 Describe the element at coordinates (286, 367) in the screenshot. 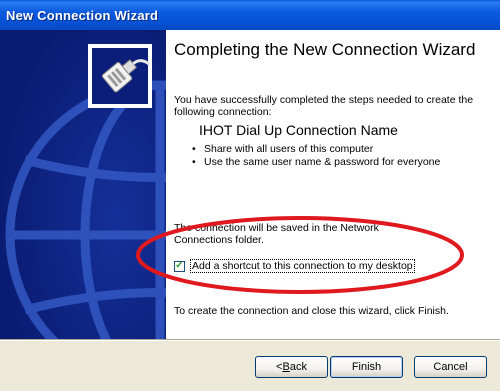

I see `back-button-mnemonic: B` at that location.